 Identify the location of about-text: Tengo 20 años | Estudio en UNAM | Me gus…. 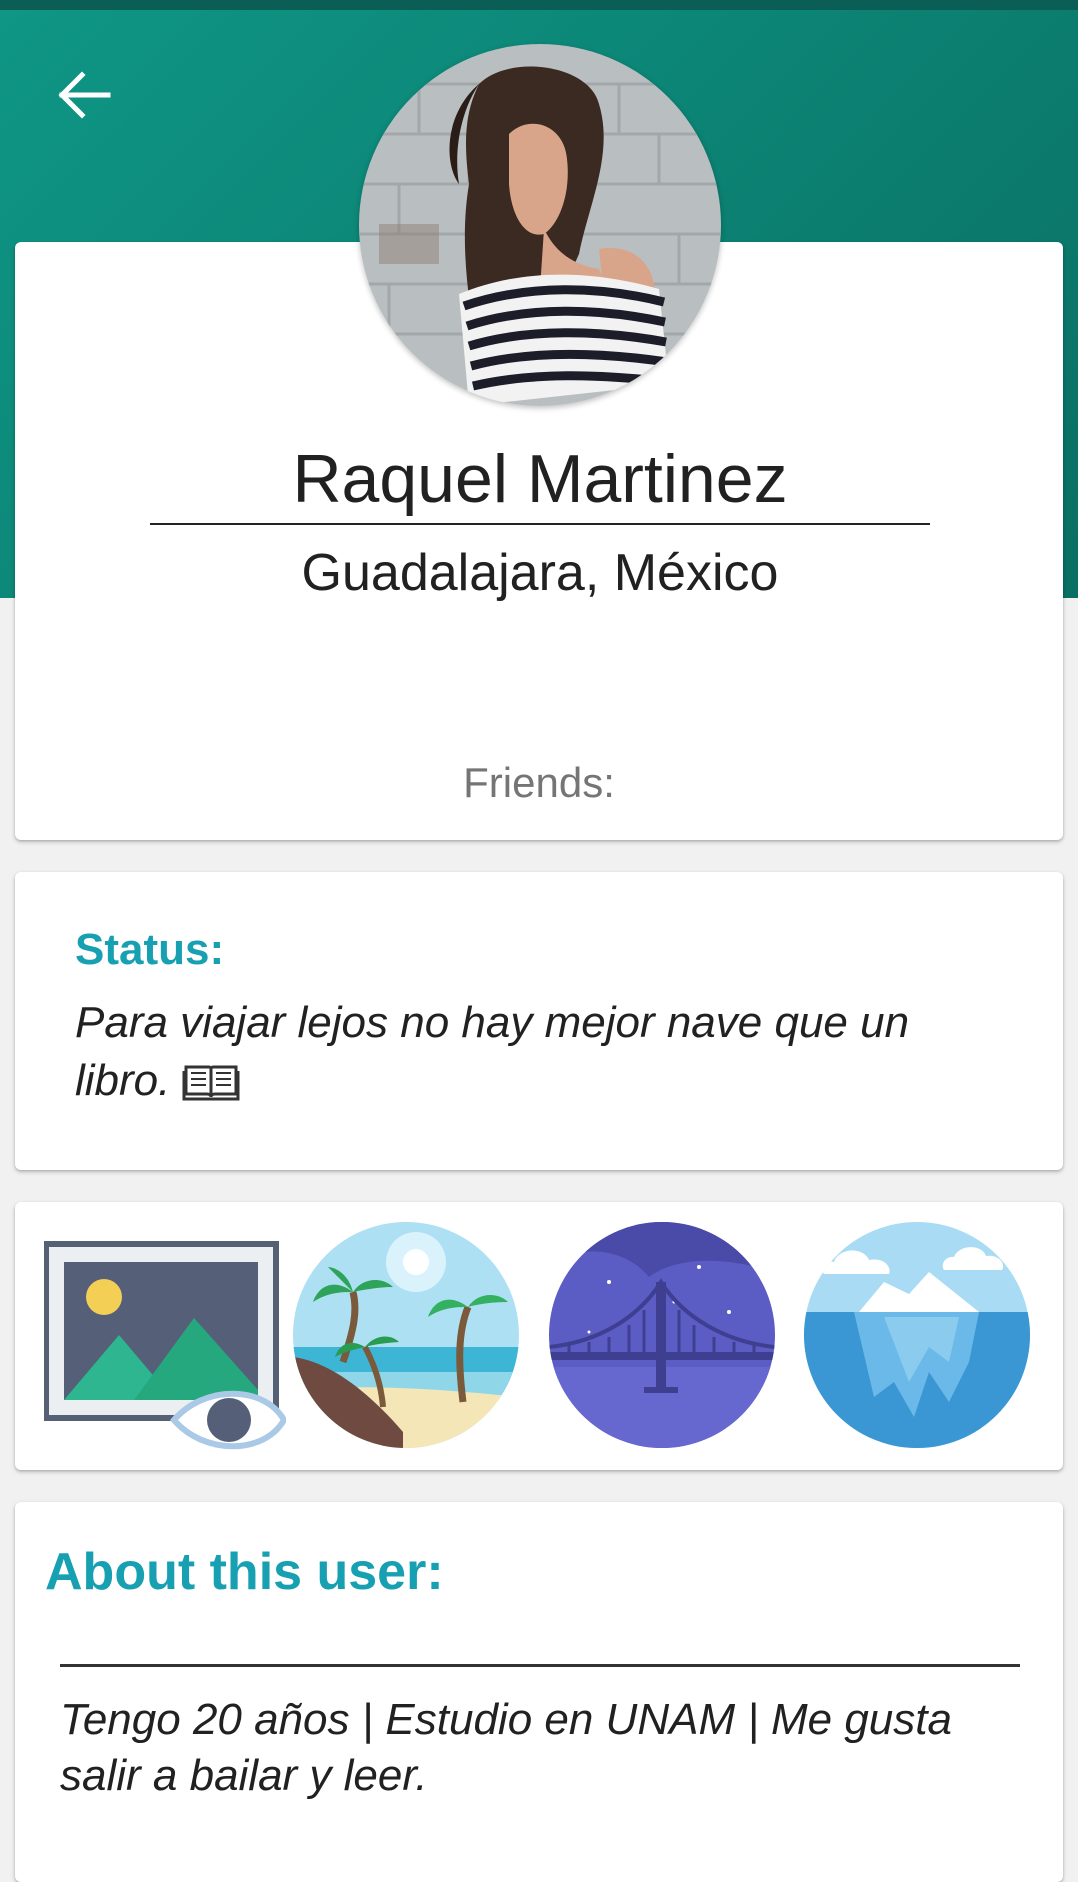
(506, 1747).